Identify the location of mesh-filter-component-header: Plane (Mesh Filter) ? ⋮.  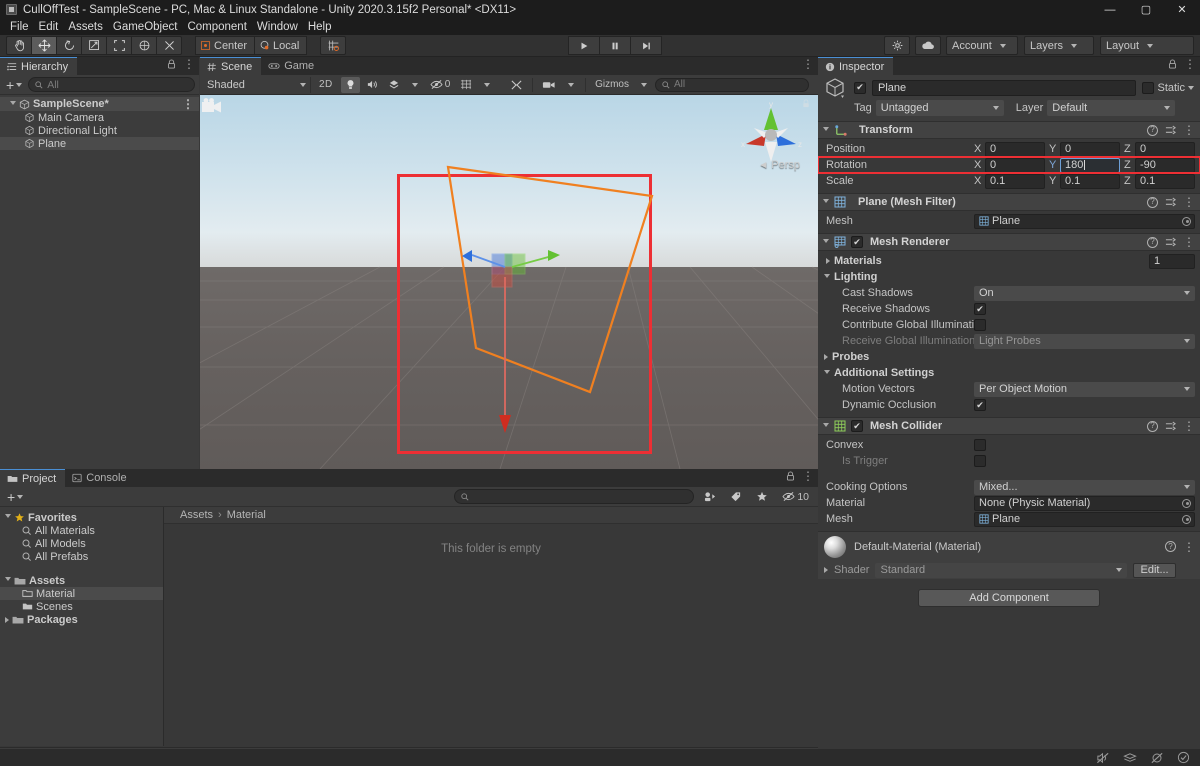
(1009, 202).